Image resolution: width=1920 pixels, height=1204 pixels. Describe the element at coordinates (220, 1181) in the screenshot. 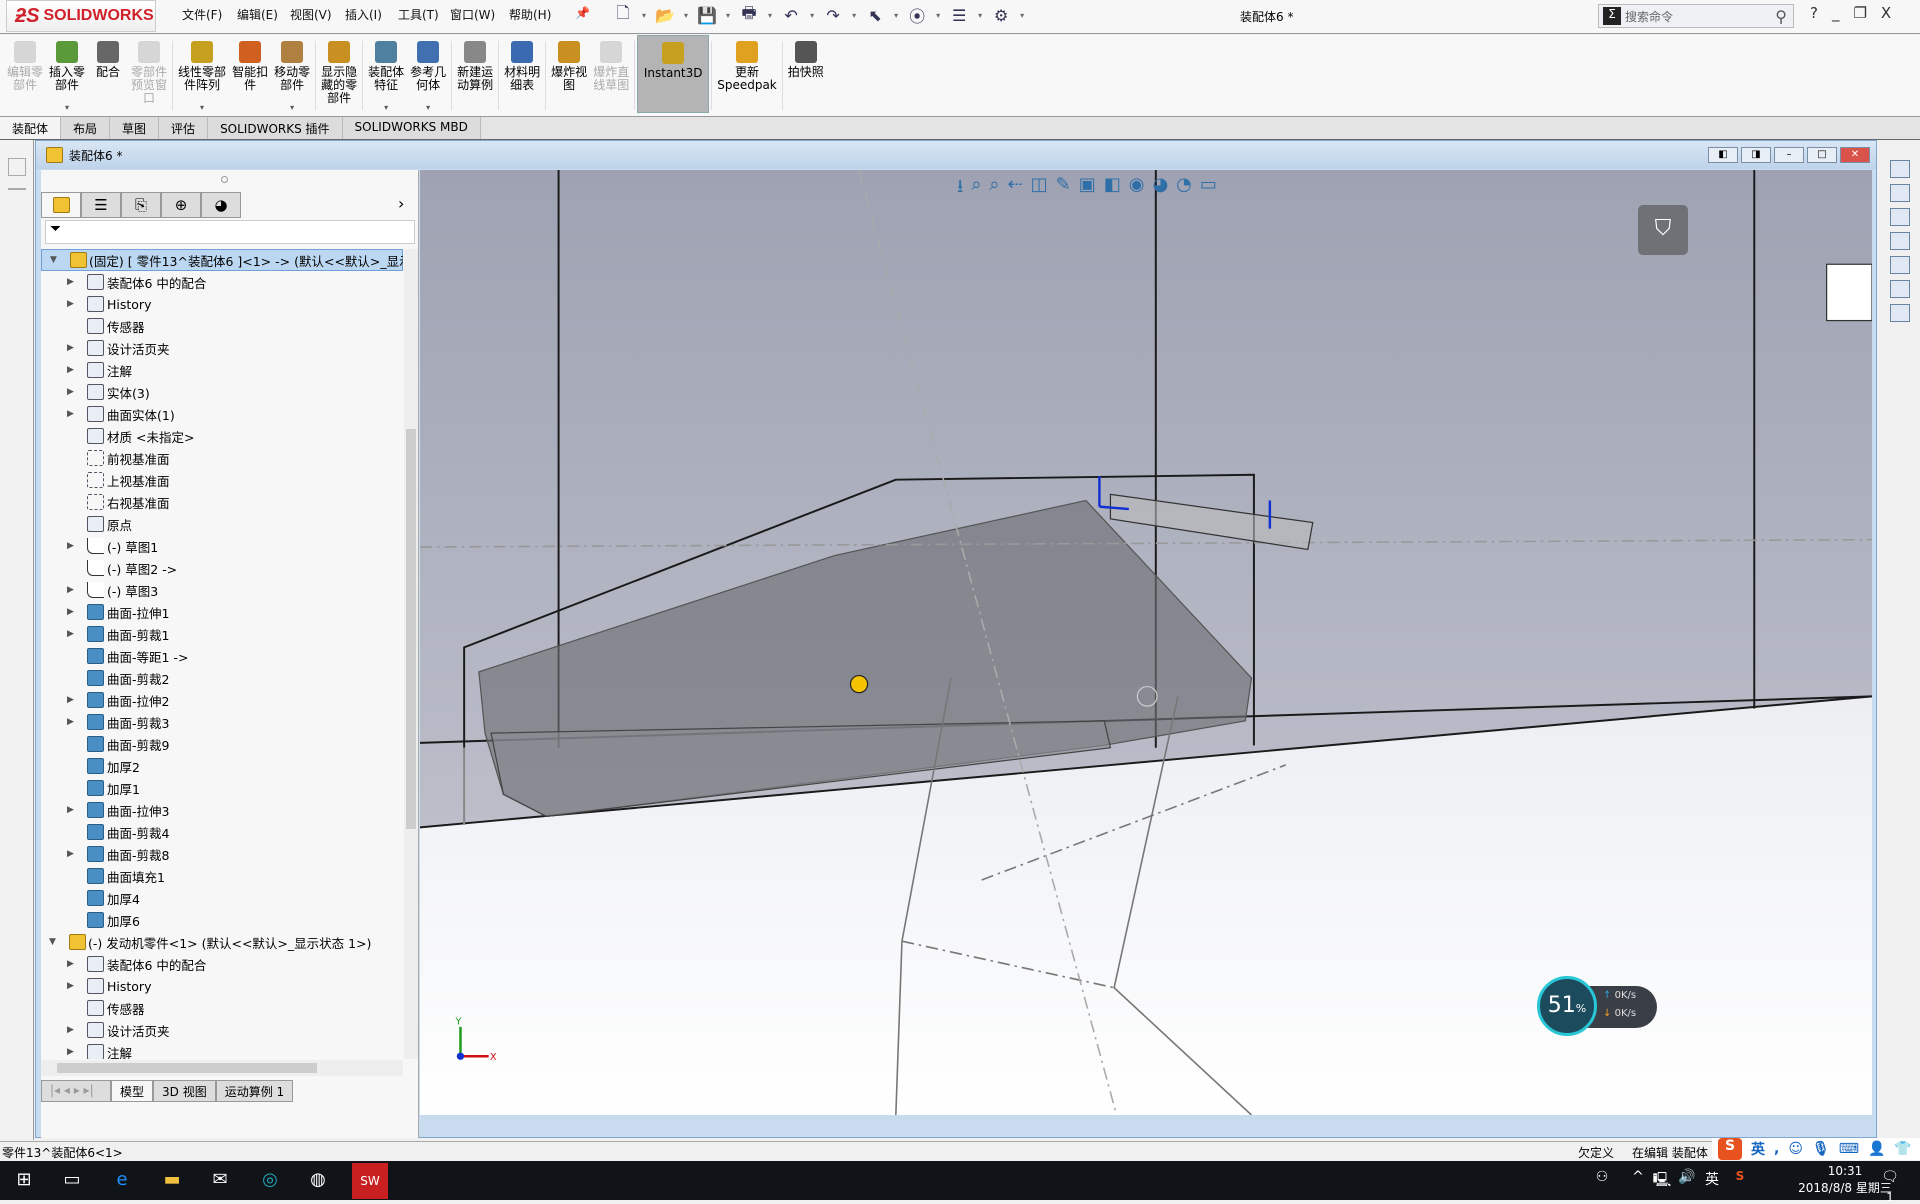

I see `mail-icon: ✉` at that location.